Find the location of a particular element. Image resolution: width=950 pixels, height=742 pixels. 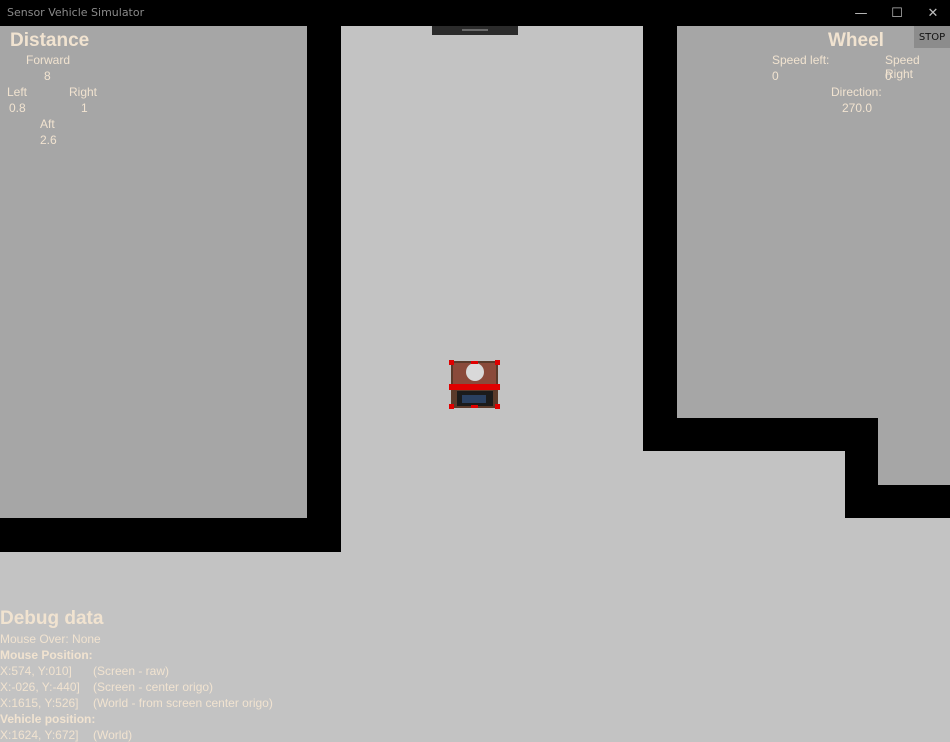

top-grab-handle is located at coordinates (475, 30).